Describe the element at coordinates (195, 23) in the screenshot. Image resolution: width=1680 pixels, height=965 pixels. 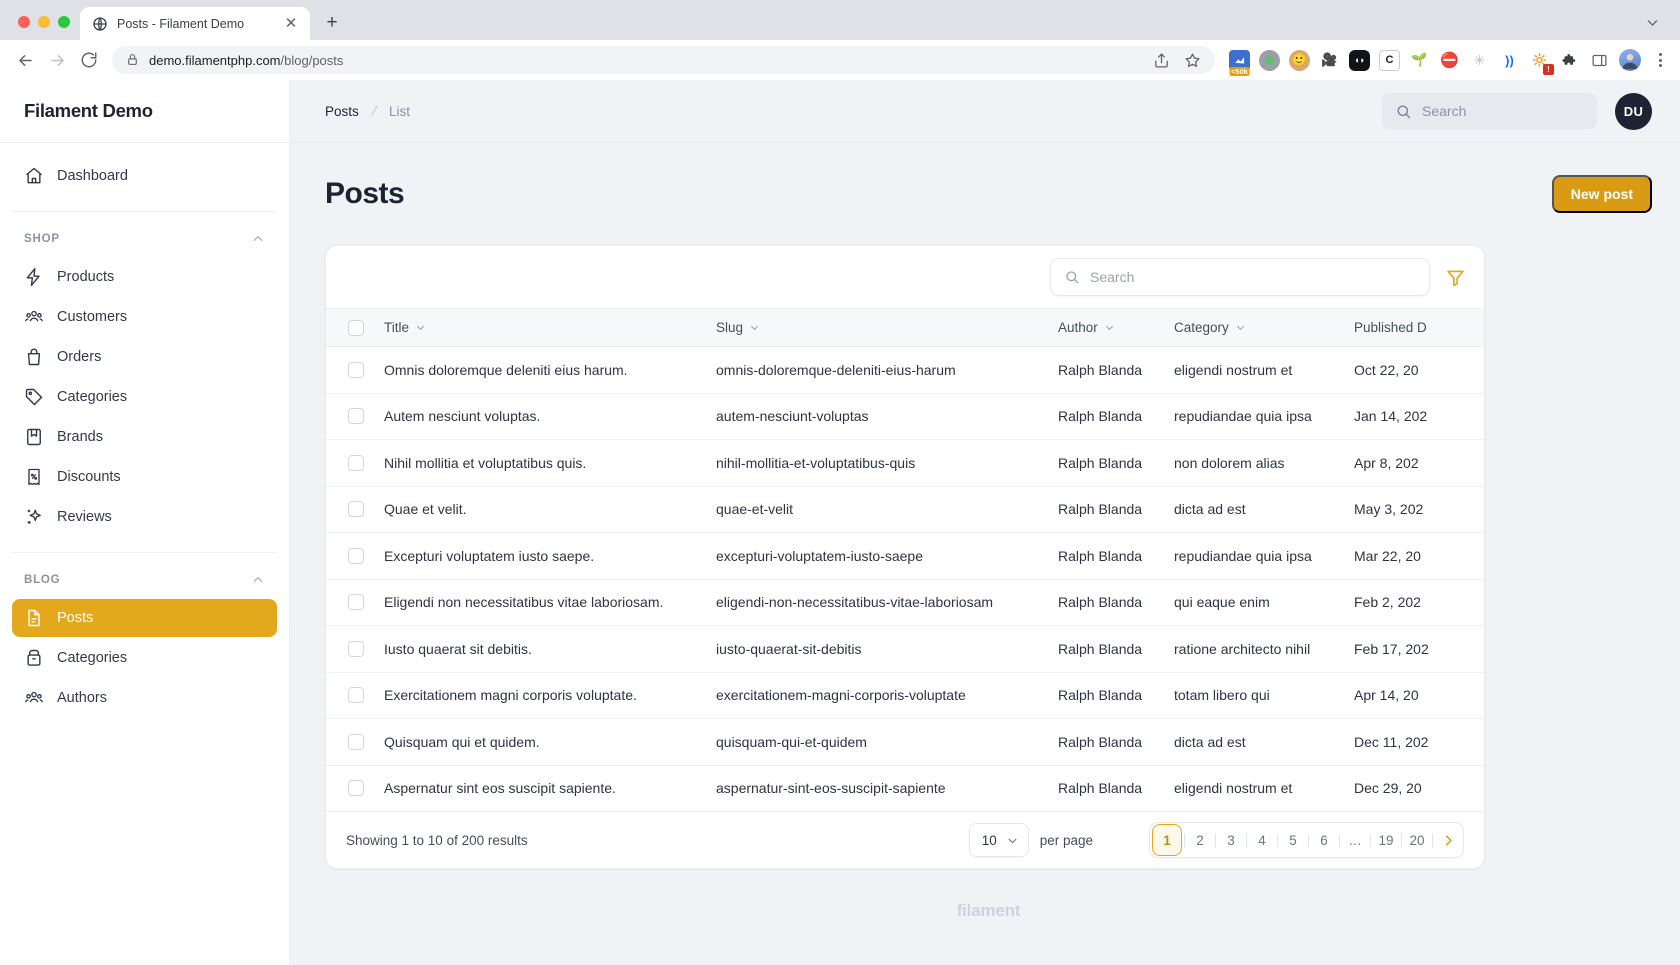
I see `browser-tab: Posts - Filament Demo ✕` at that location.